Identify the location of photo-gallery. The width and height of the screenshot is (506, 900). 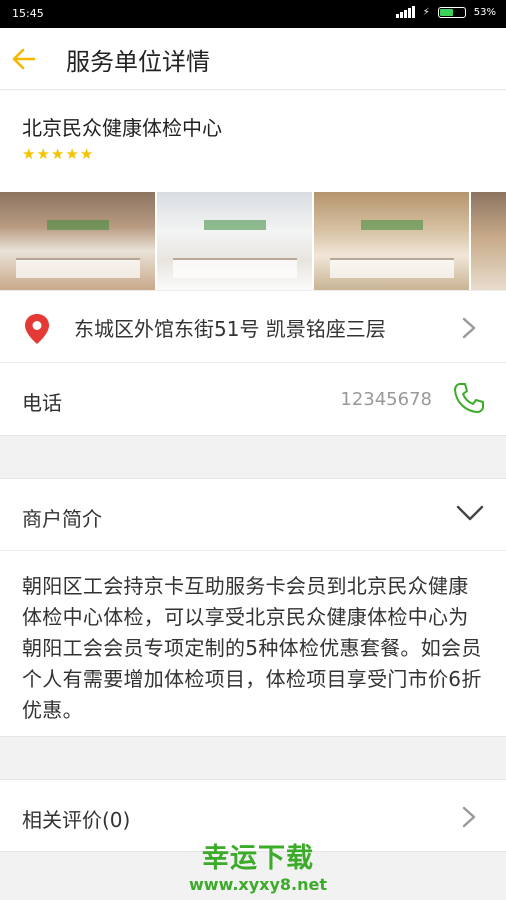
(253, 241).